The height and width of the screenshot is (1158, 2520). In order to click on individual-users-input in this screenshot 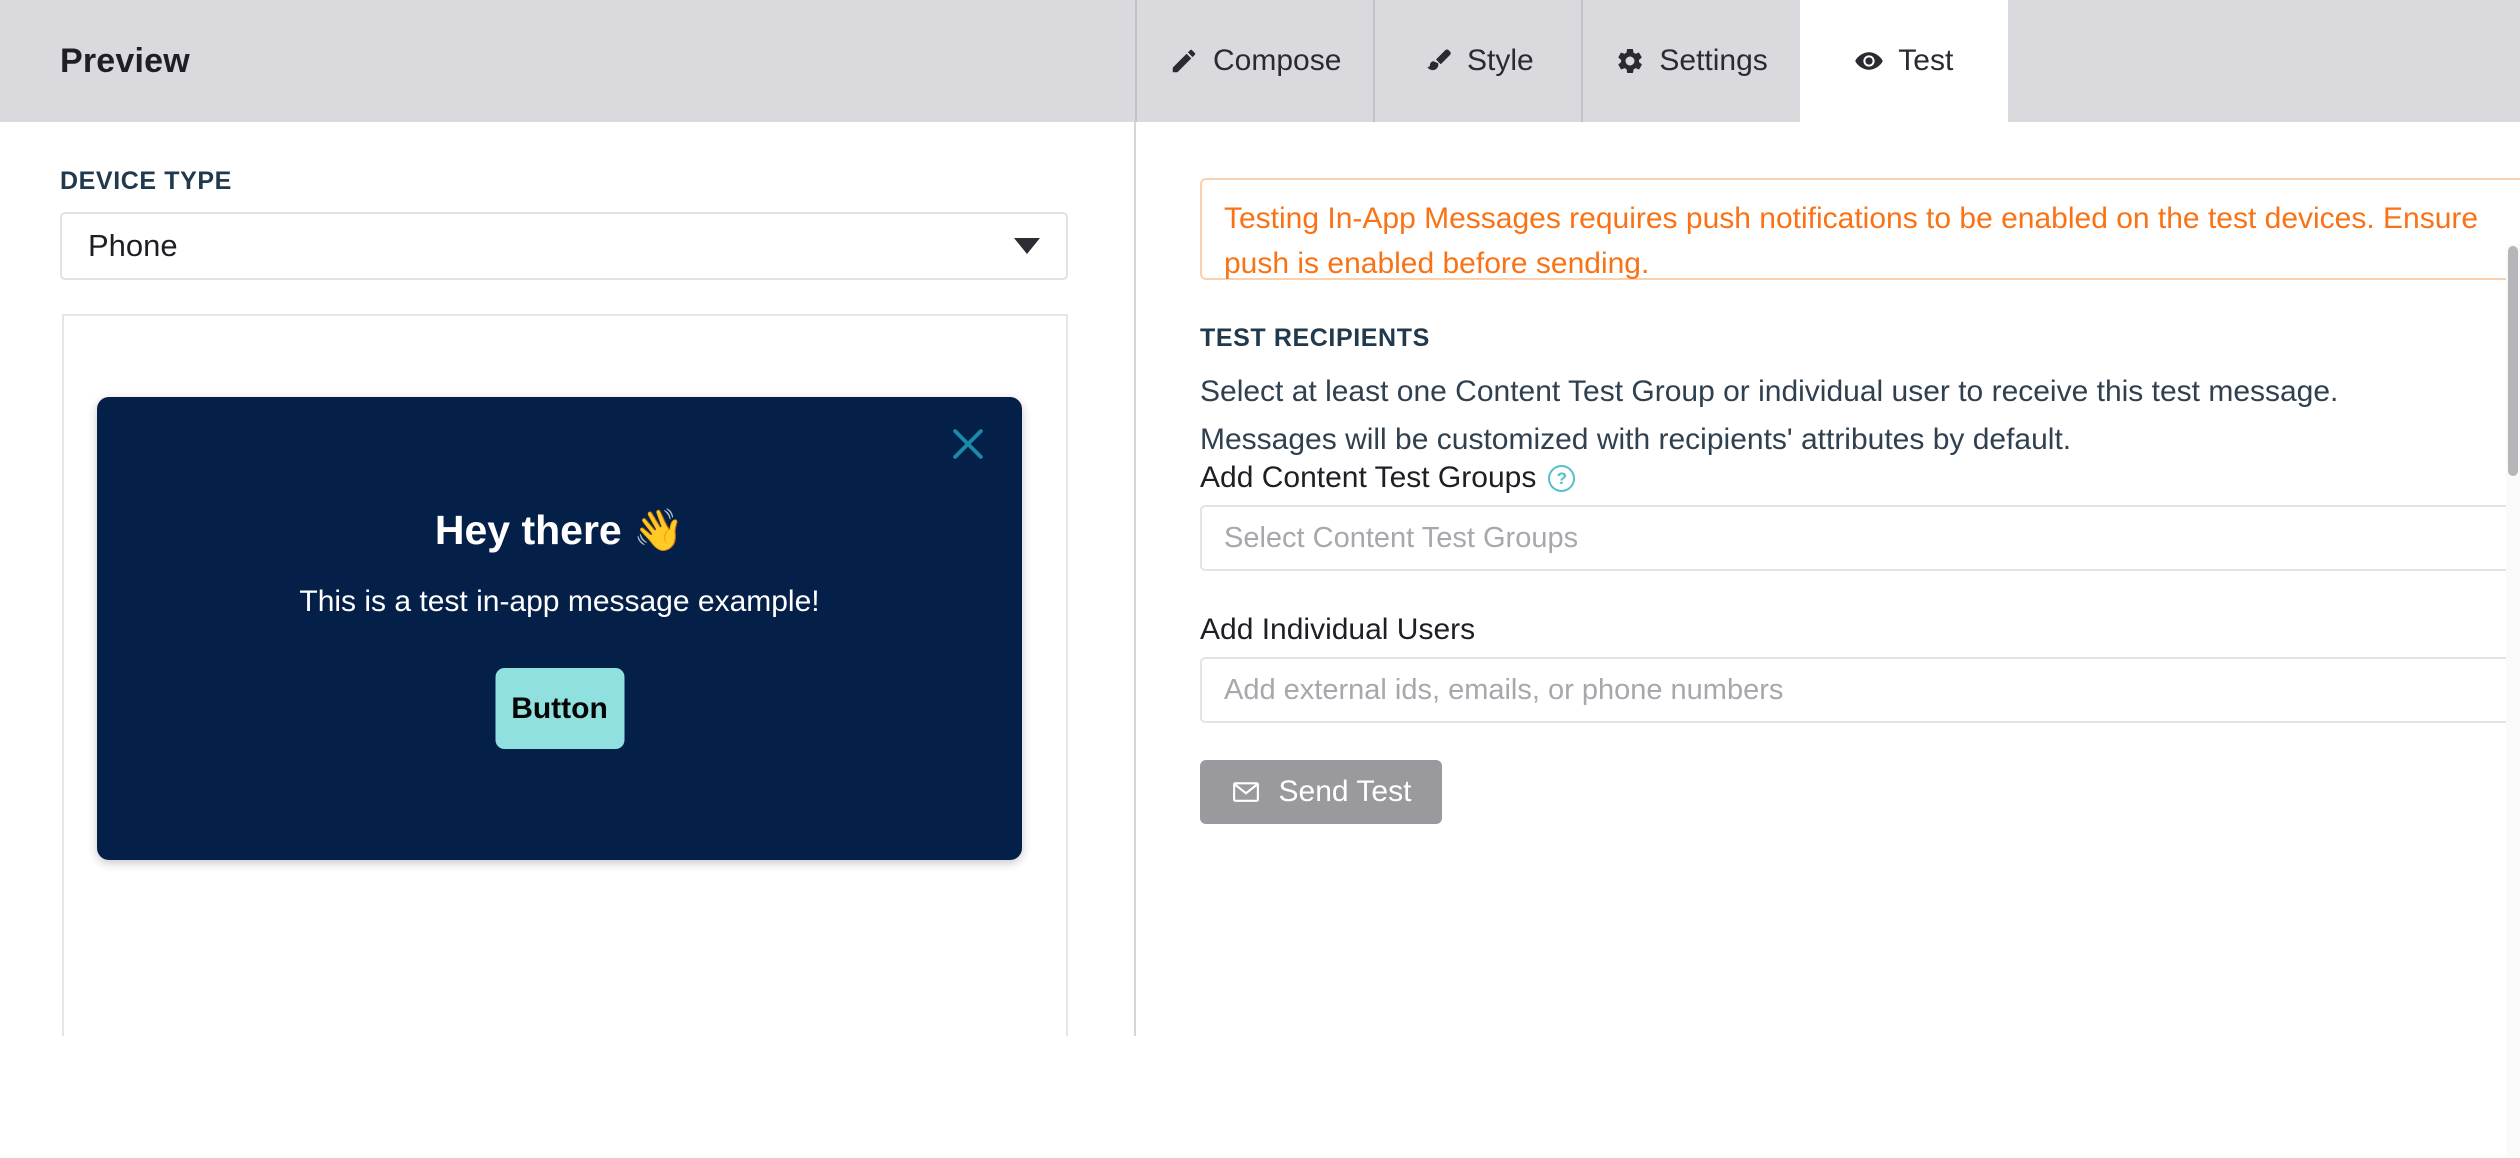, I will do `click(1860, 690)`.